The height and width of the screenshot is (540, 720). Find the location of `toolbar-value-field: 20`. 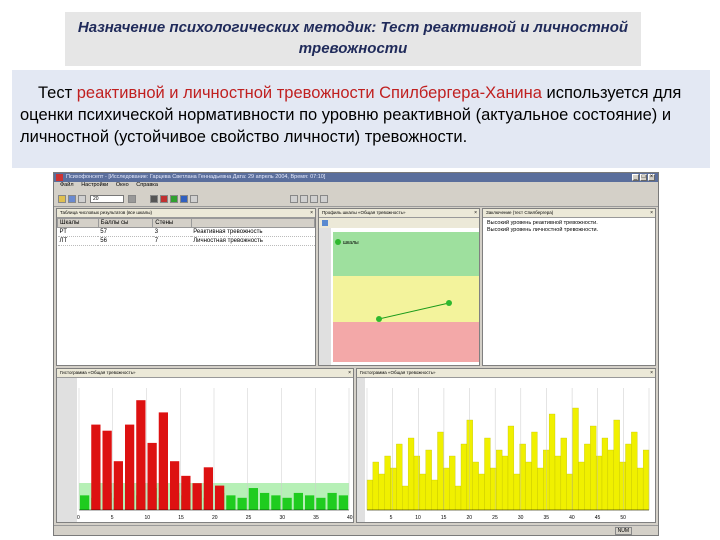

toolbar-value-field: 20 is located at coordinates (107, 199).